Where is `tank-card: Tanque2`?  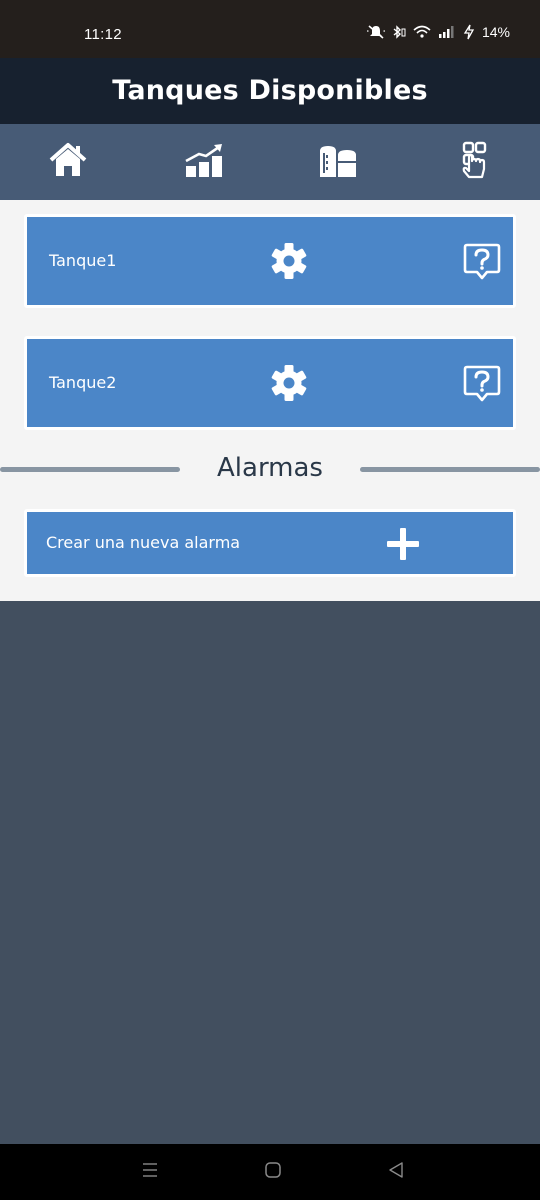 tank-card: Tanque2 is located at coordinates (270, 383).